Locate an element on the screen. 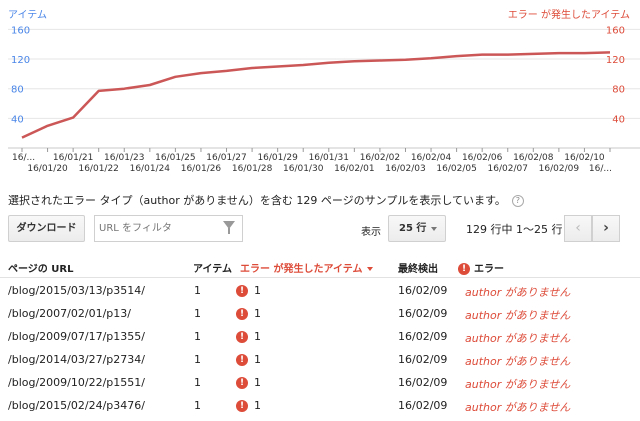  col-errors-header: エラー が発生したアイテム is located at coordinates (307, 267).